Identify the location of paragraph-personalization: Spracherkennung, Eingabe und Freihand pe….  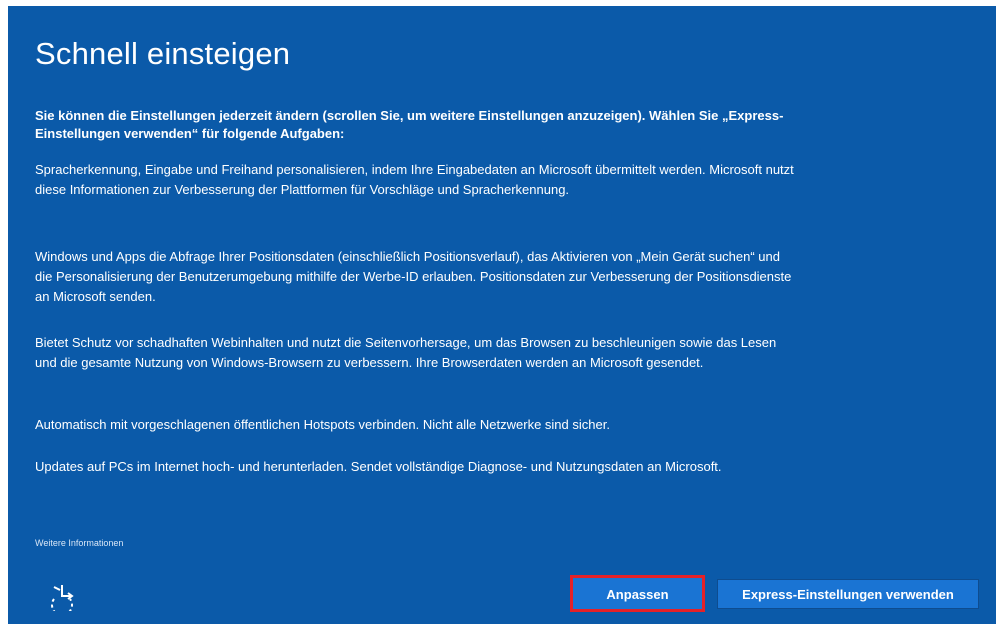
(414, 179).